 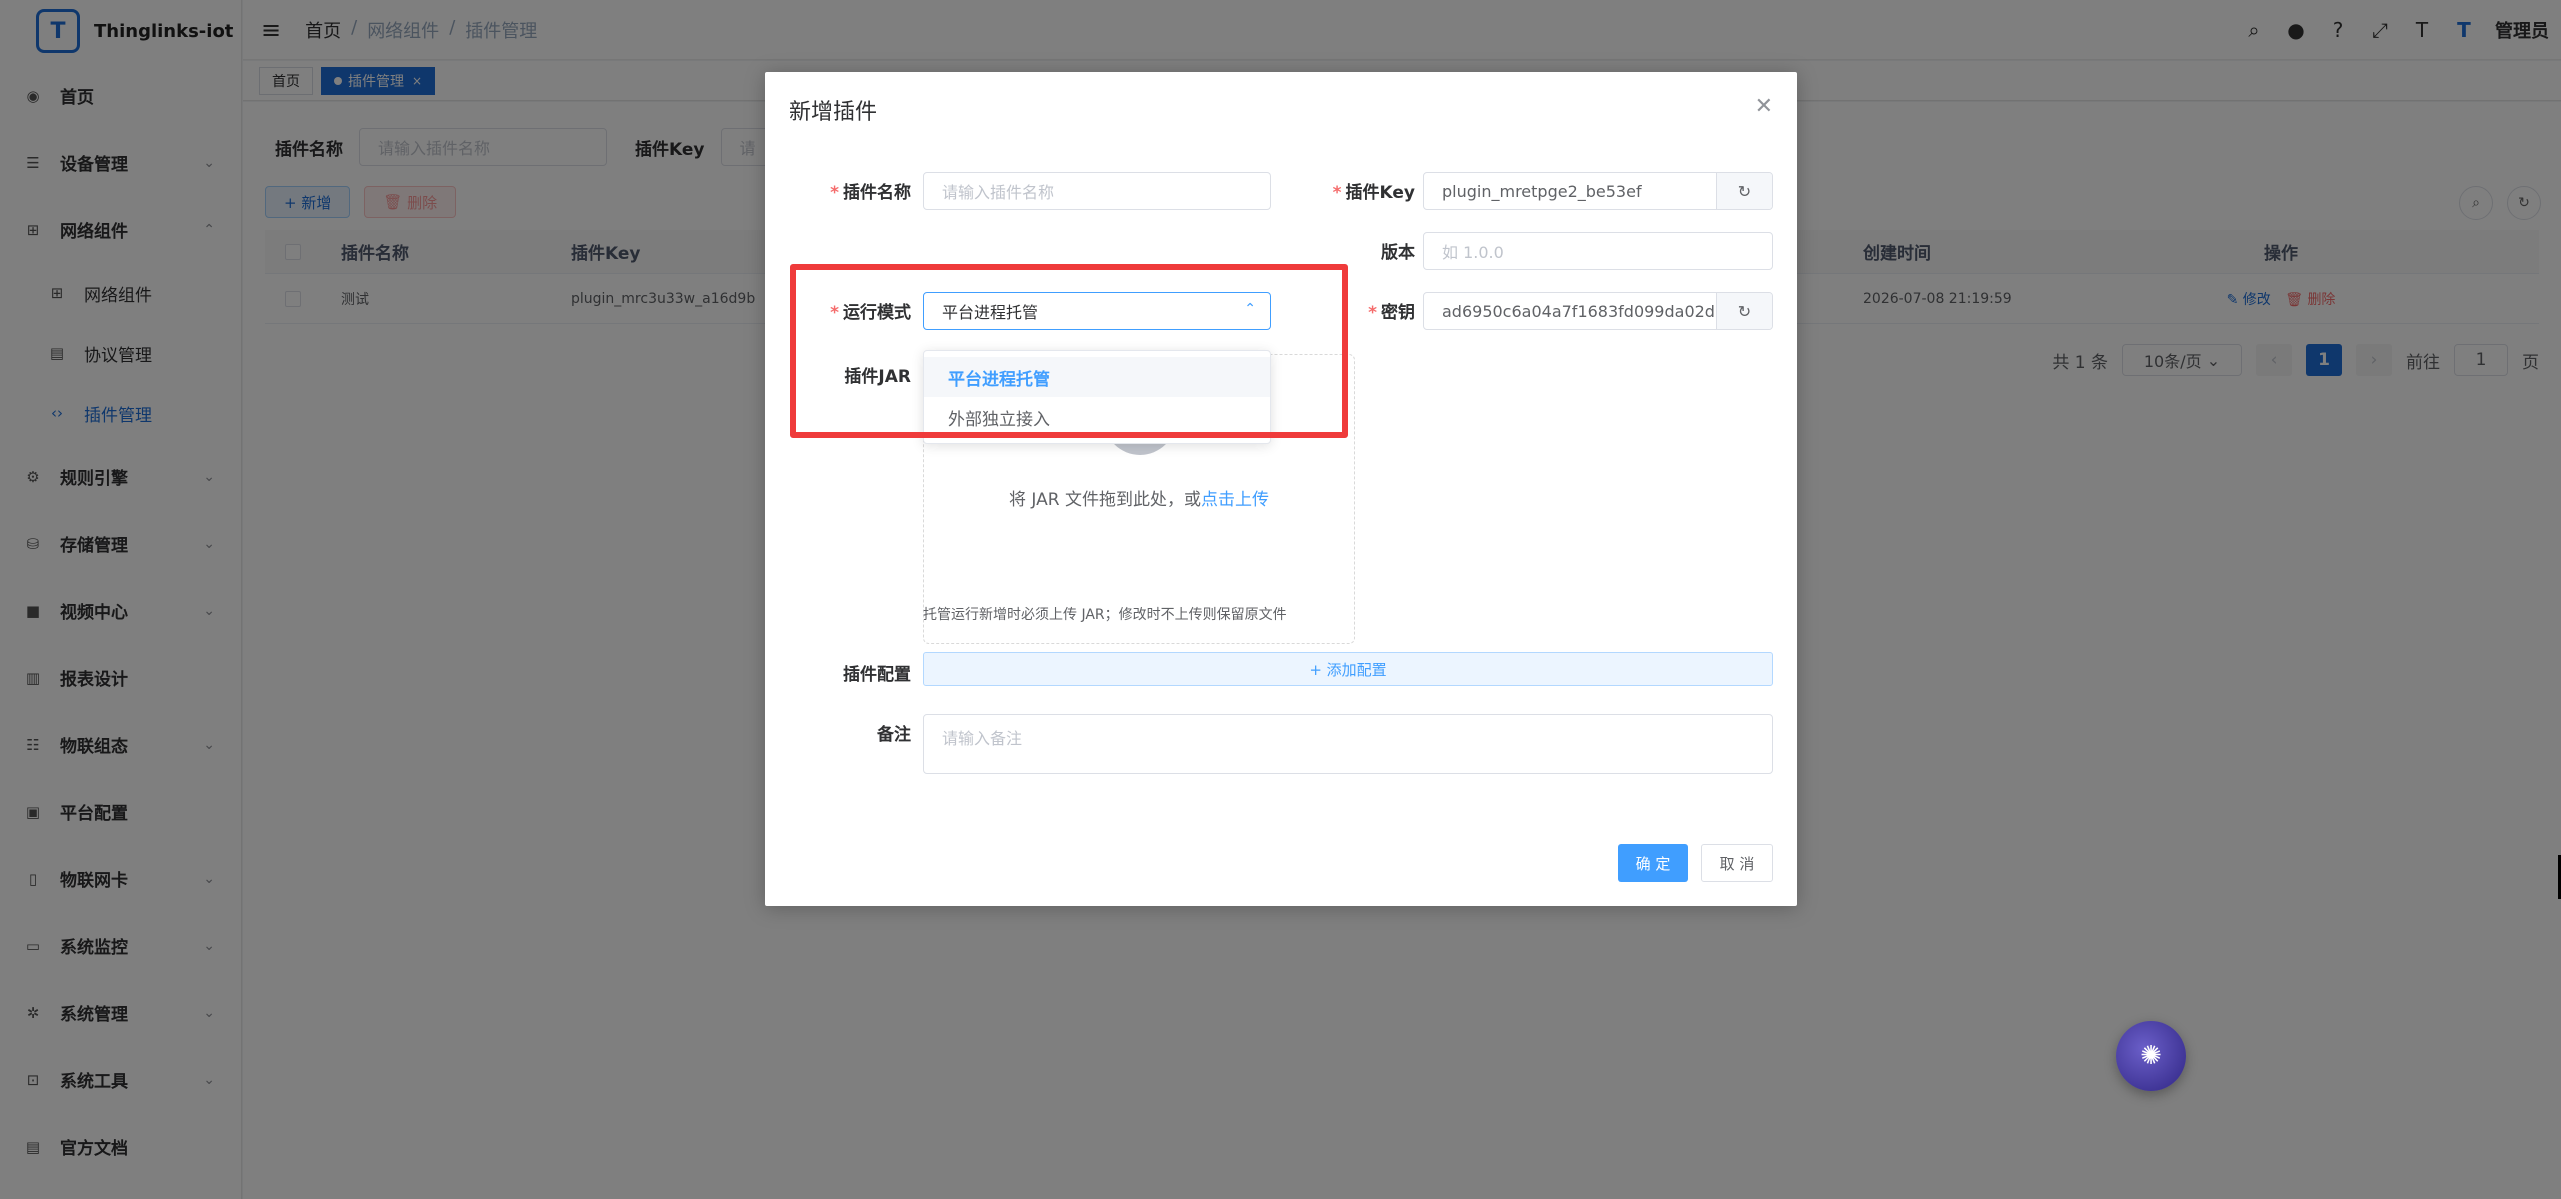 I want to click on remark-label: 备注, so click(x=851, y=732).